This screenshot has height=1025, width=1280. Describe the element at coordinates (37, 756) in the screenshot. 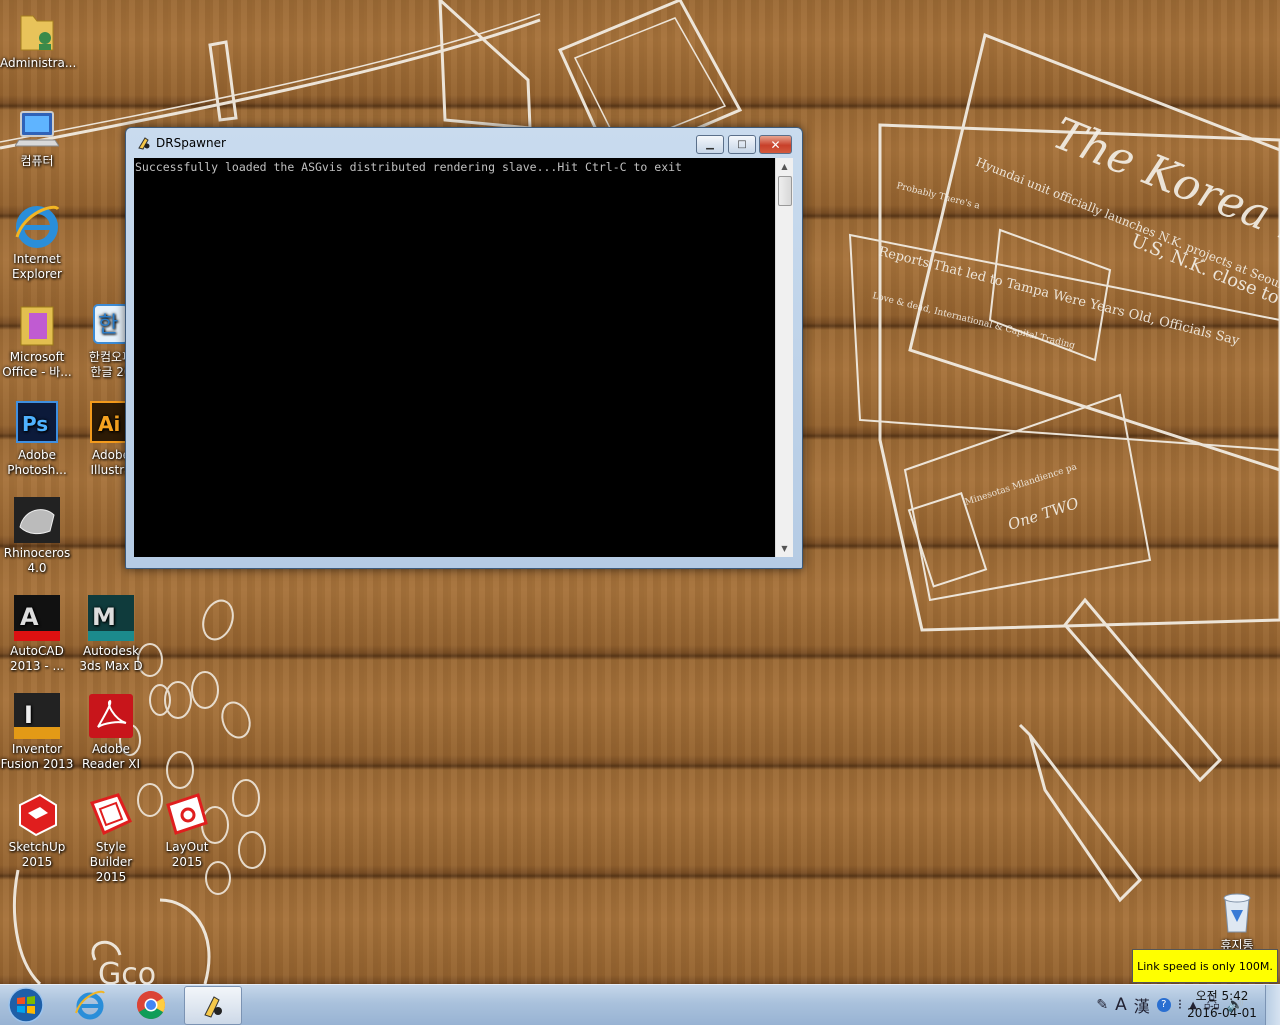

I see `icon-label: Inventor Fusion 2013` at that location.